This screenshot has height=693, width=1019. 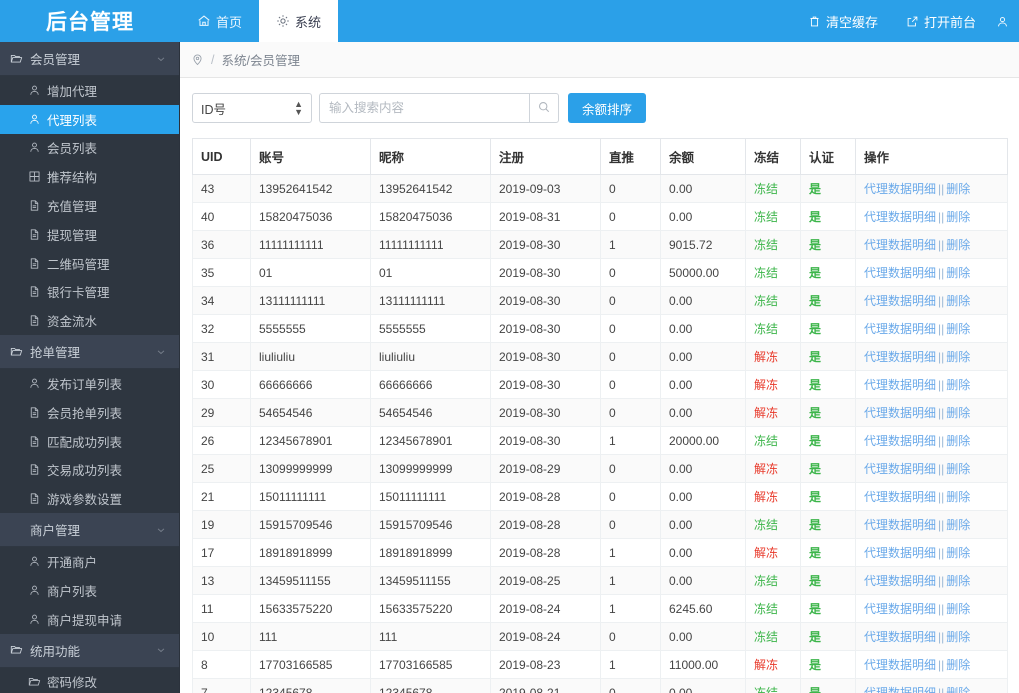 What do you see at coordinates (89, 148) in the screenshot?
I see `sidebar-item-0-2: 会员列表` at bounding box center [89, 148].